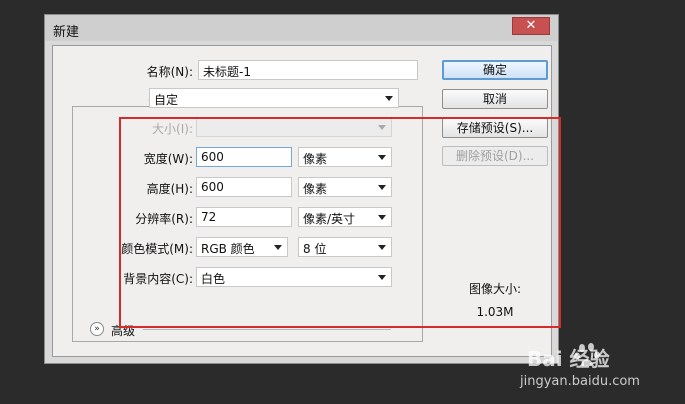 The width and height of the screenshot is (685, 404). What do you see at coordinates (66, 32) in the screenshot?
I see `dialog-title: 新建` at bounding box center [66, 32].